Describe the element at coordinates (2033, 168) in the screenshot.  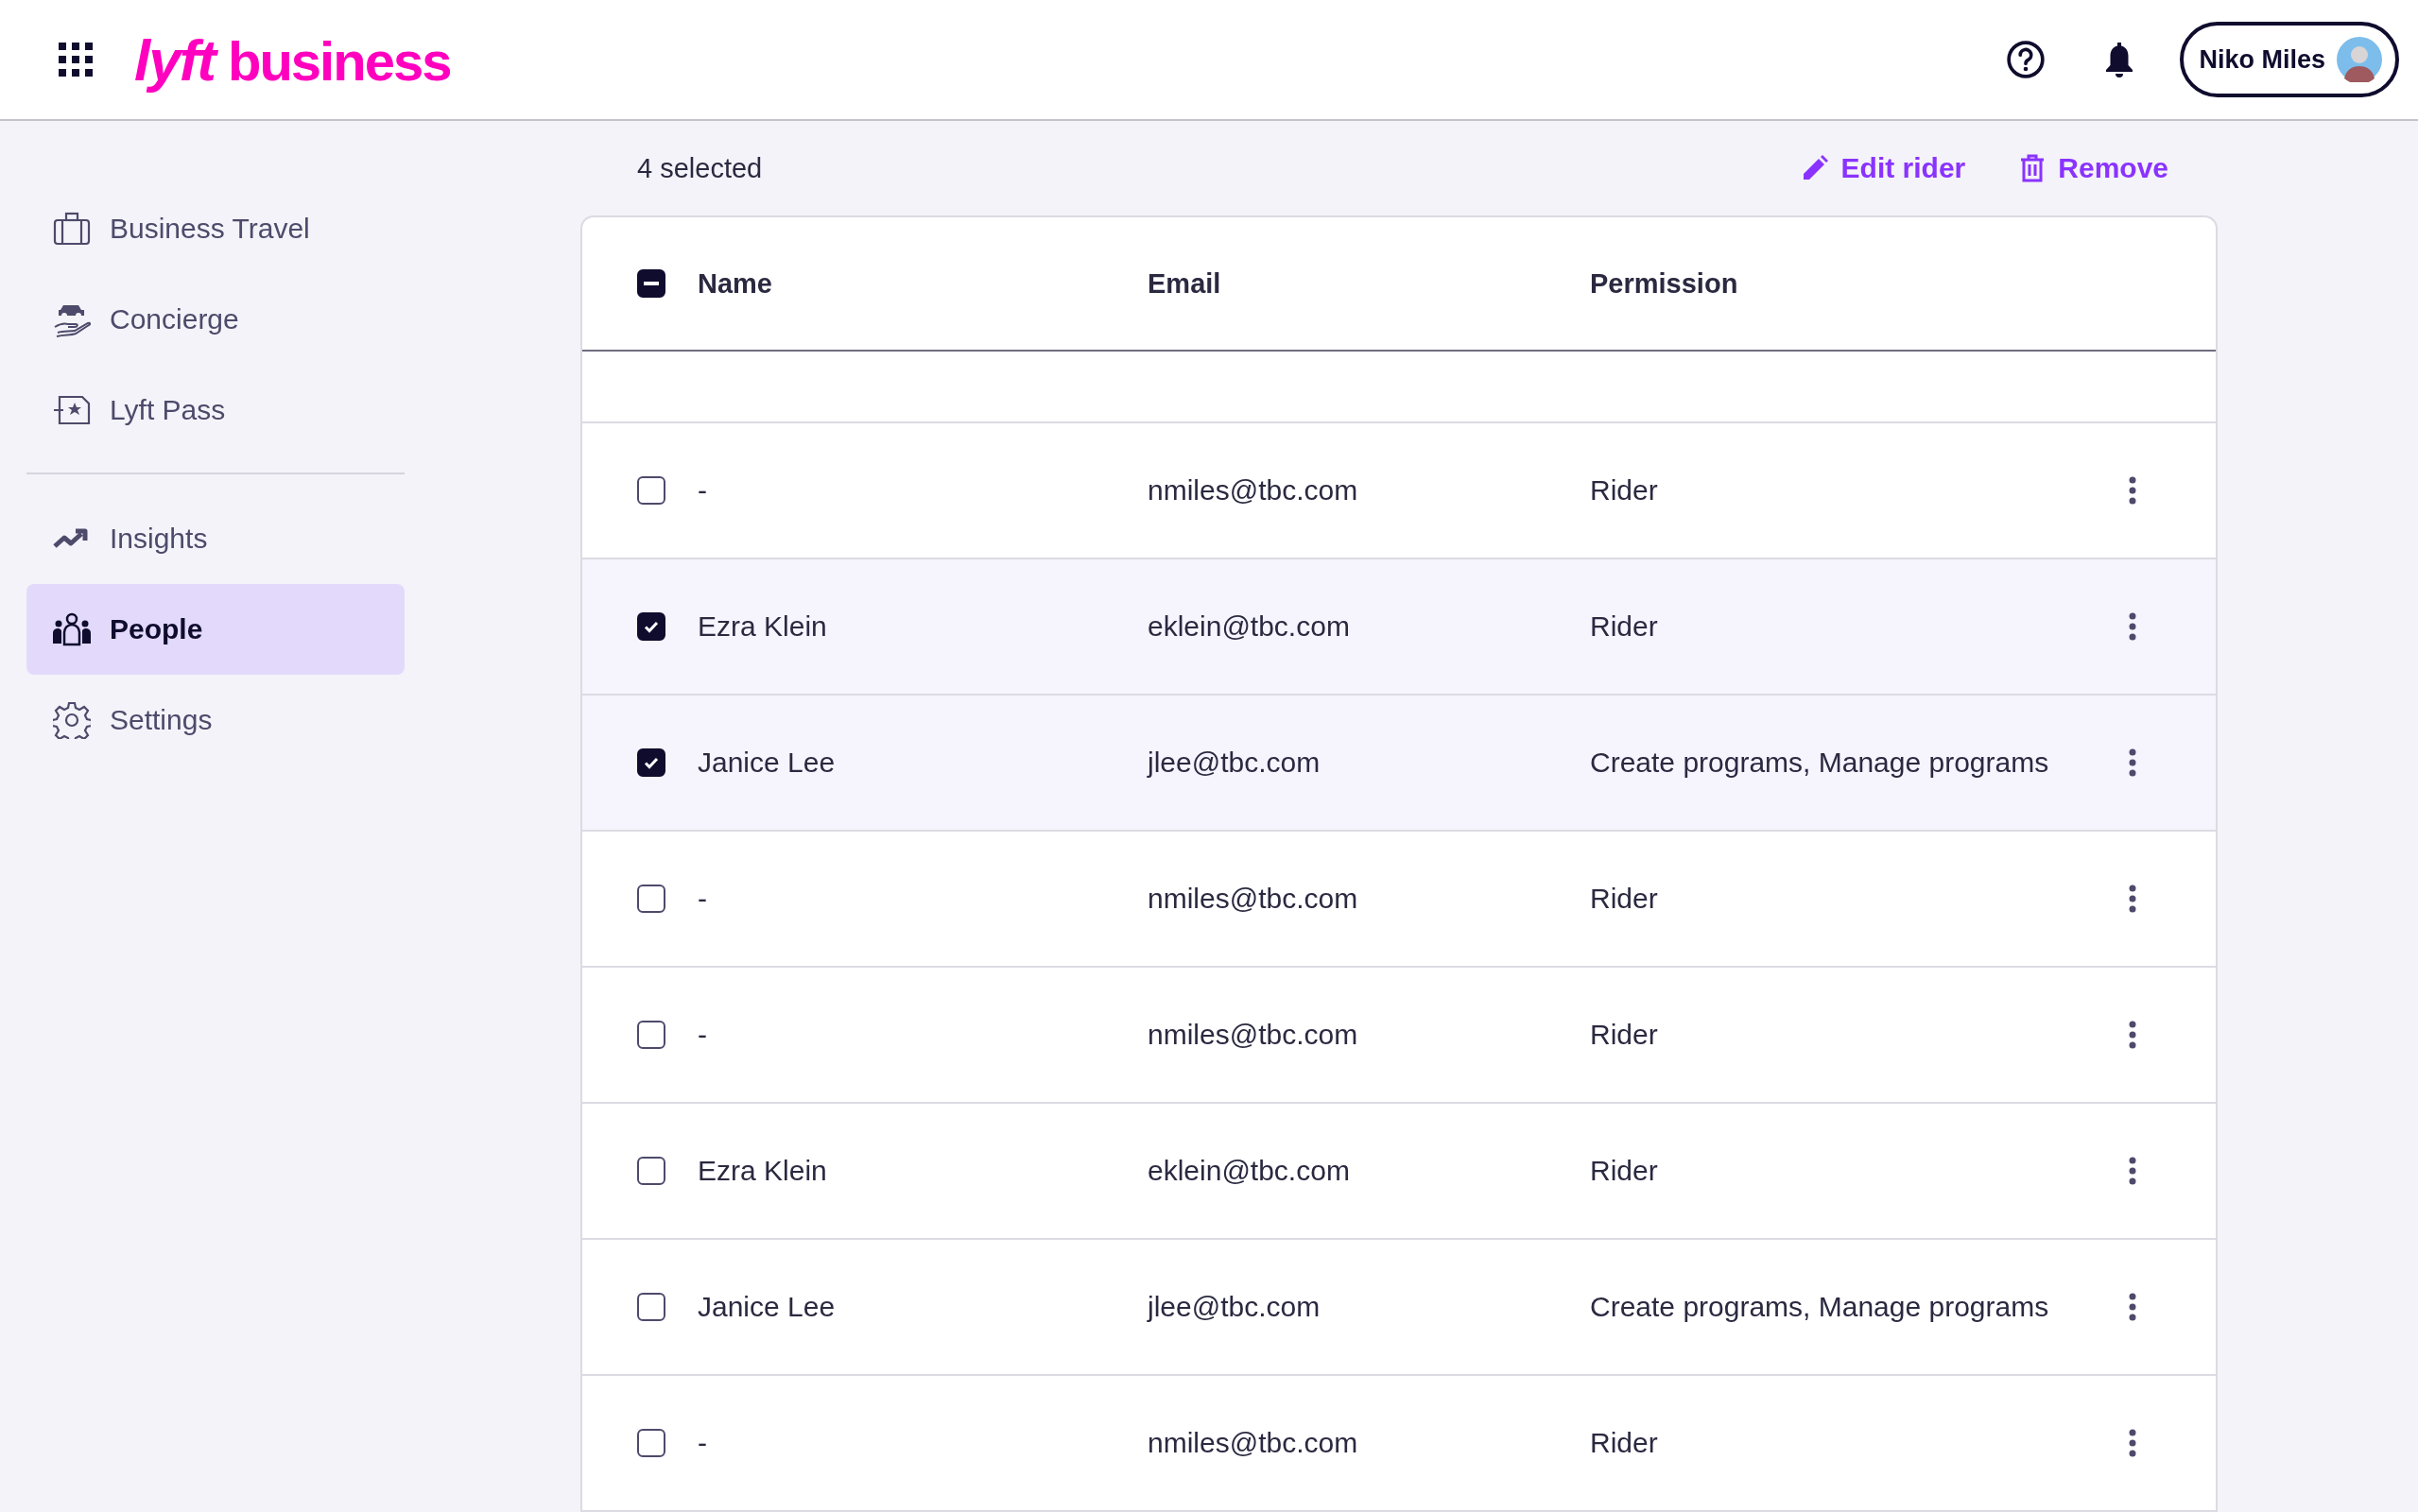
I see `trash-icon` at that location.